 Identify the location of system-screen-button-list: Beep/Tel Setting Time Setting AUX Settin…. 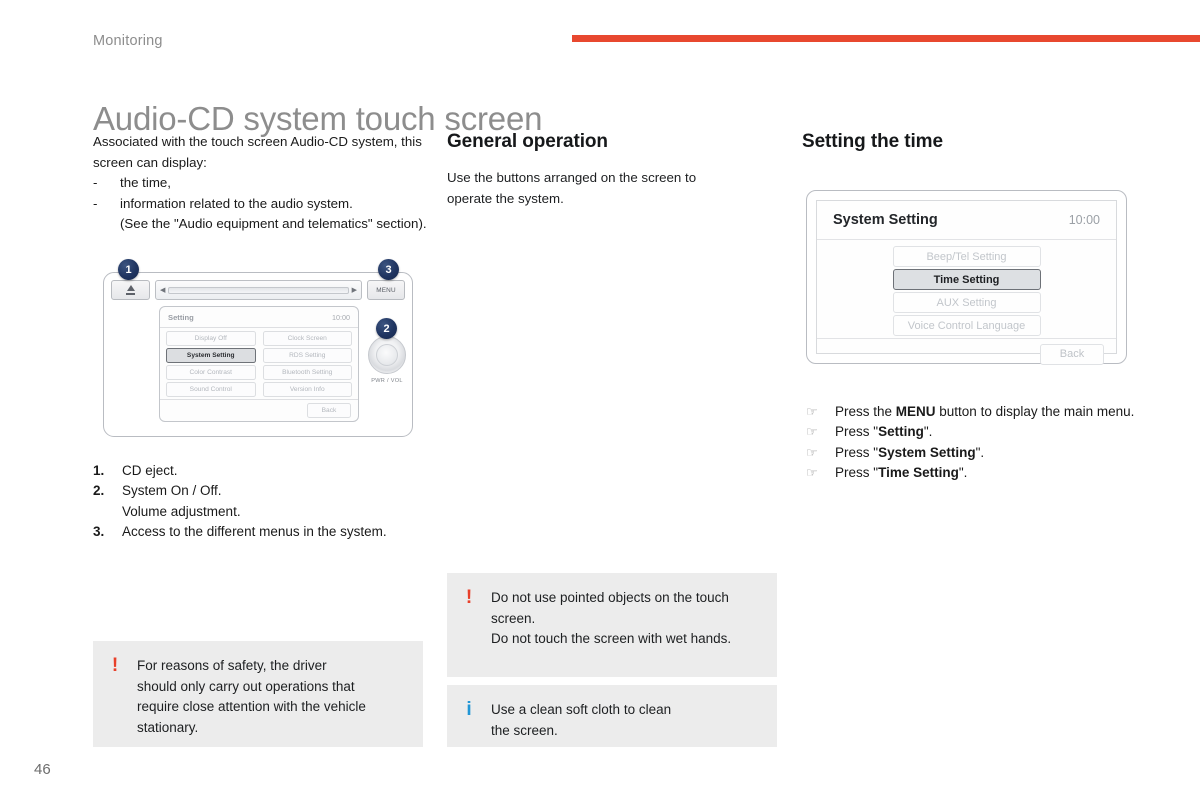
(966, 289).